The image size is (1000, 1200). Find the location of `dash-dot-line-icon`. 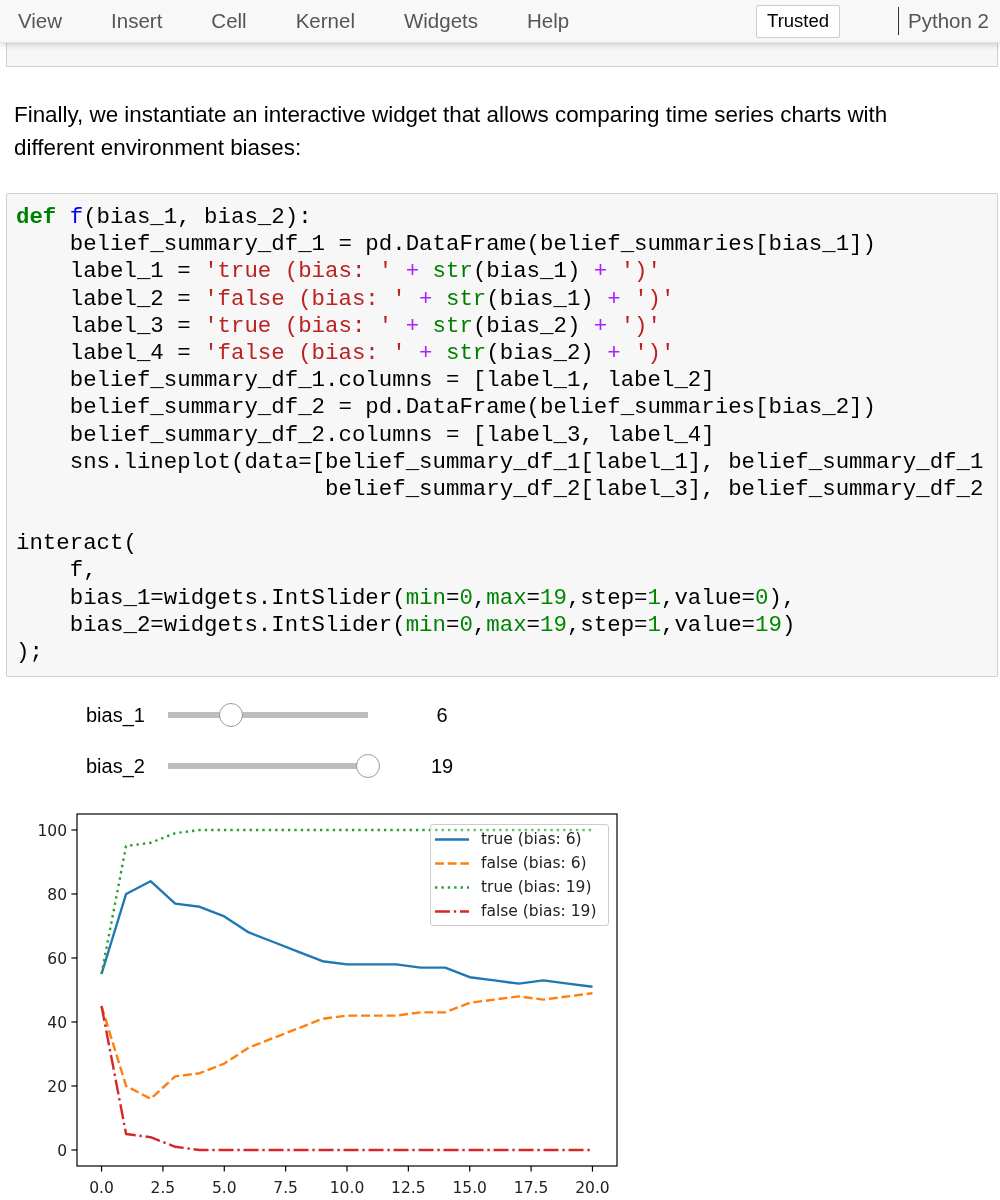

dash-dot-line-icon is located at coordinates (452, 911).